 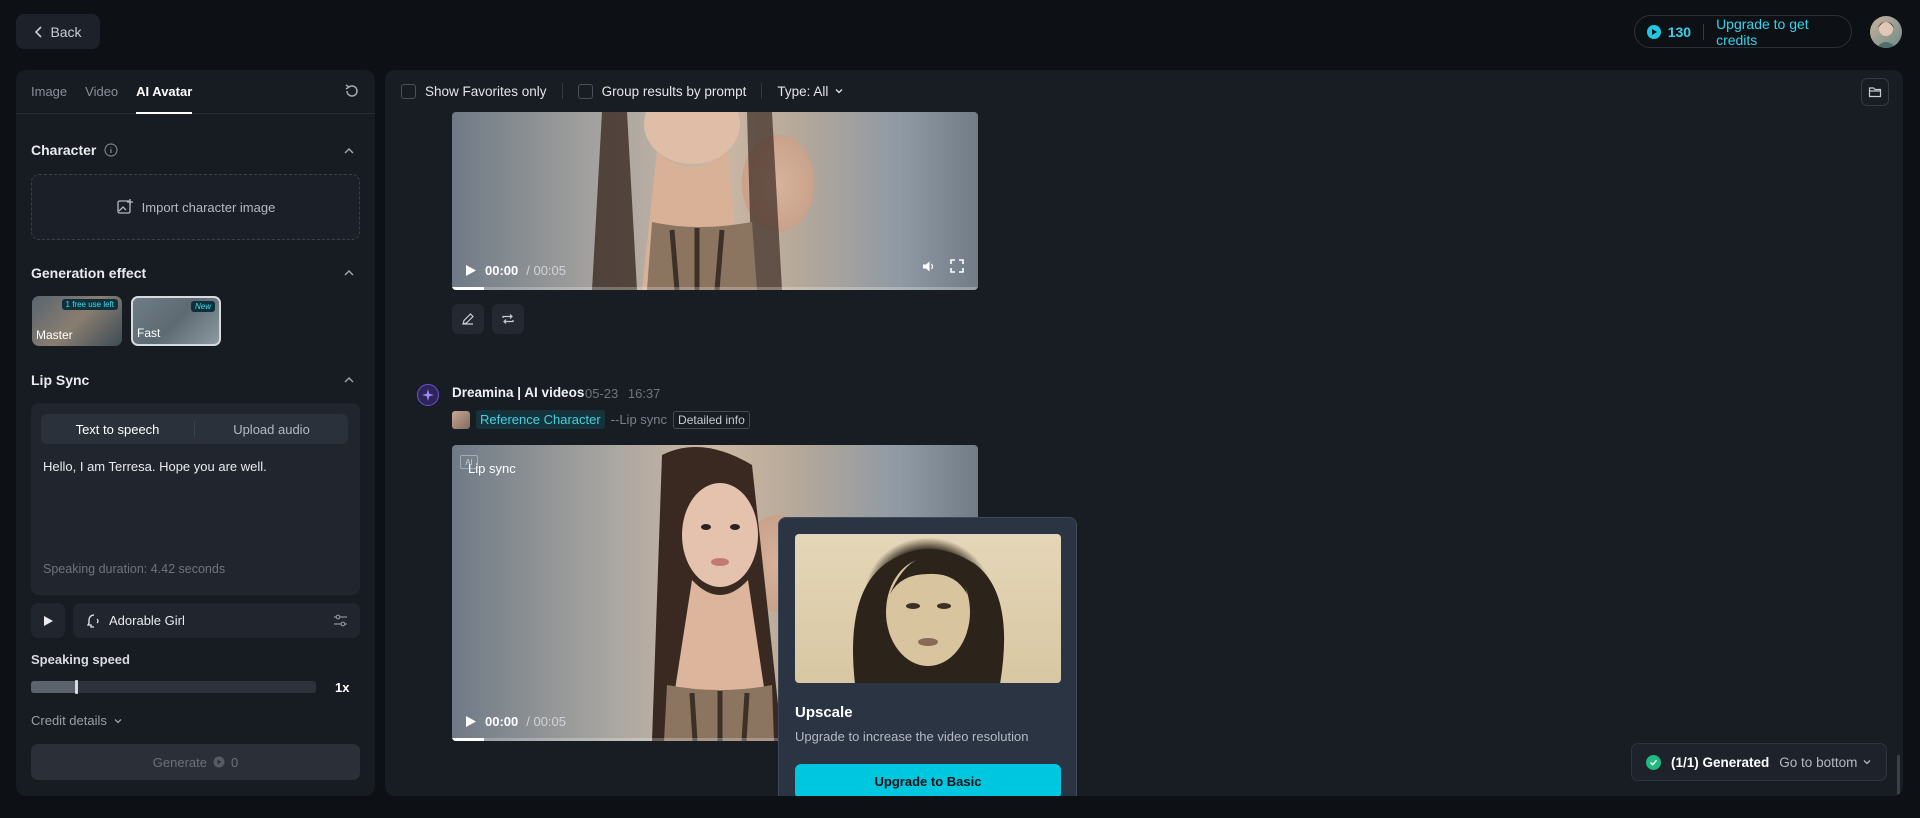 What do you see at coordinates (111, 150) in the screenshot?
I see `info-icon` at bounding box center [111, 150].